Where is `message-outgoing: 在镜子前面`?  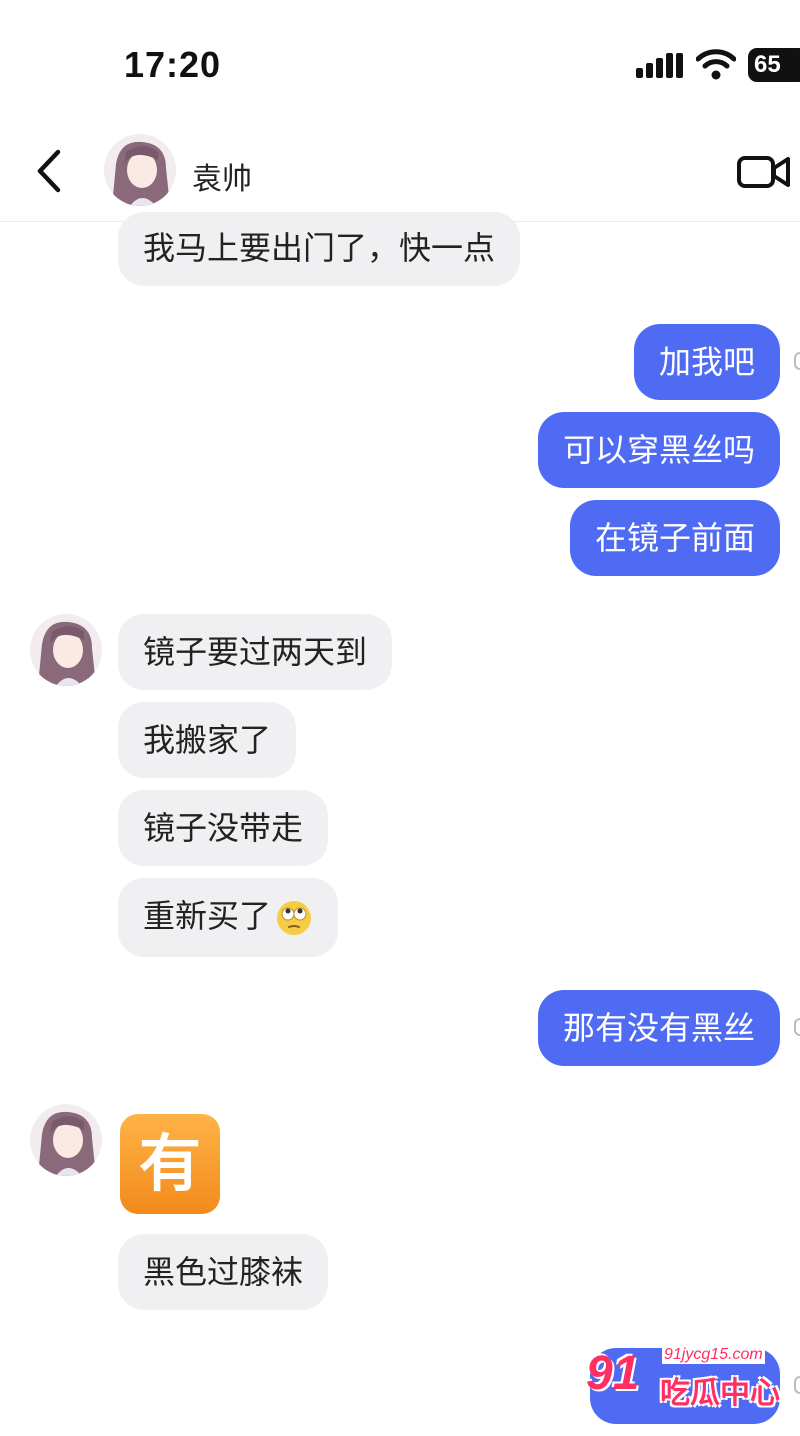
message-outgoing: 在镜子前面 is located at coordinates (674, 538).